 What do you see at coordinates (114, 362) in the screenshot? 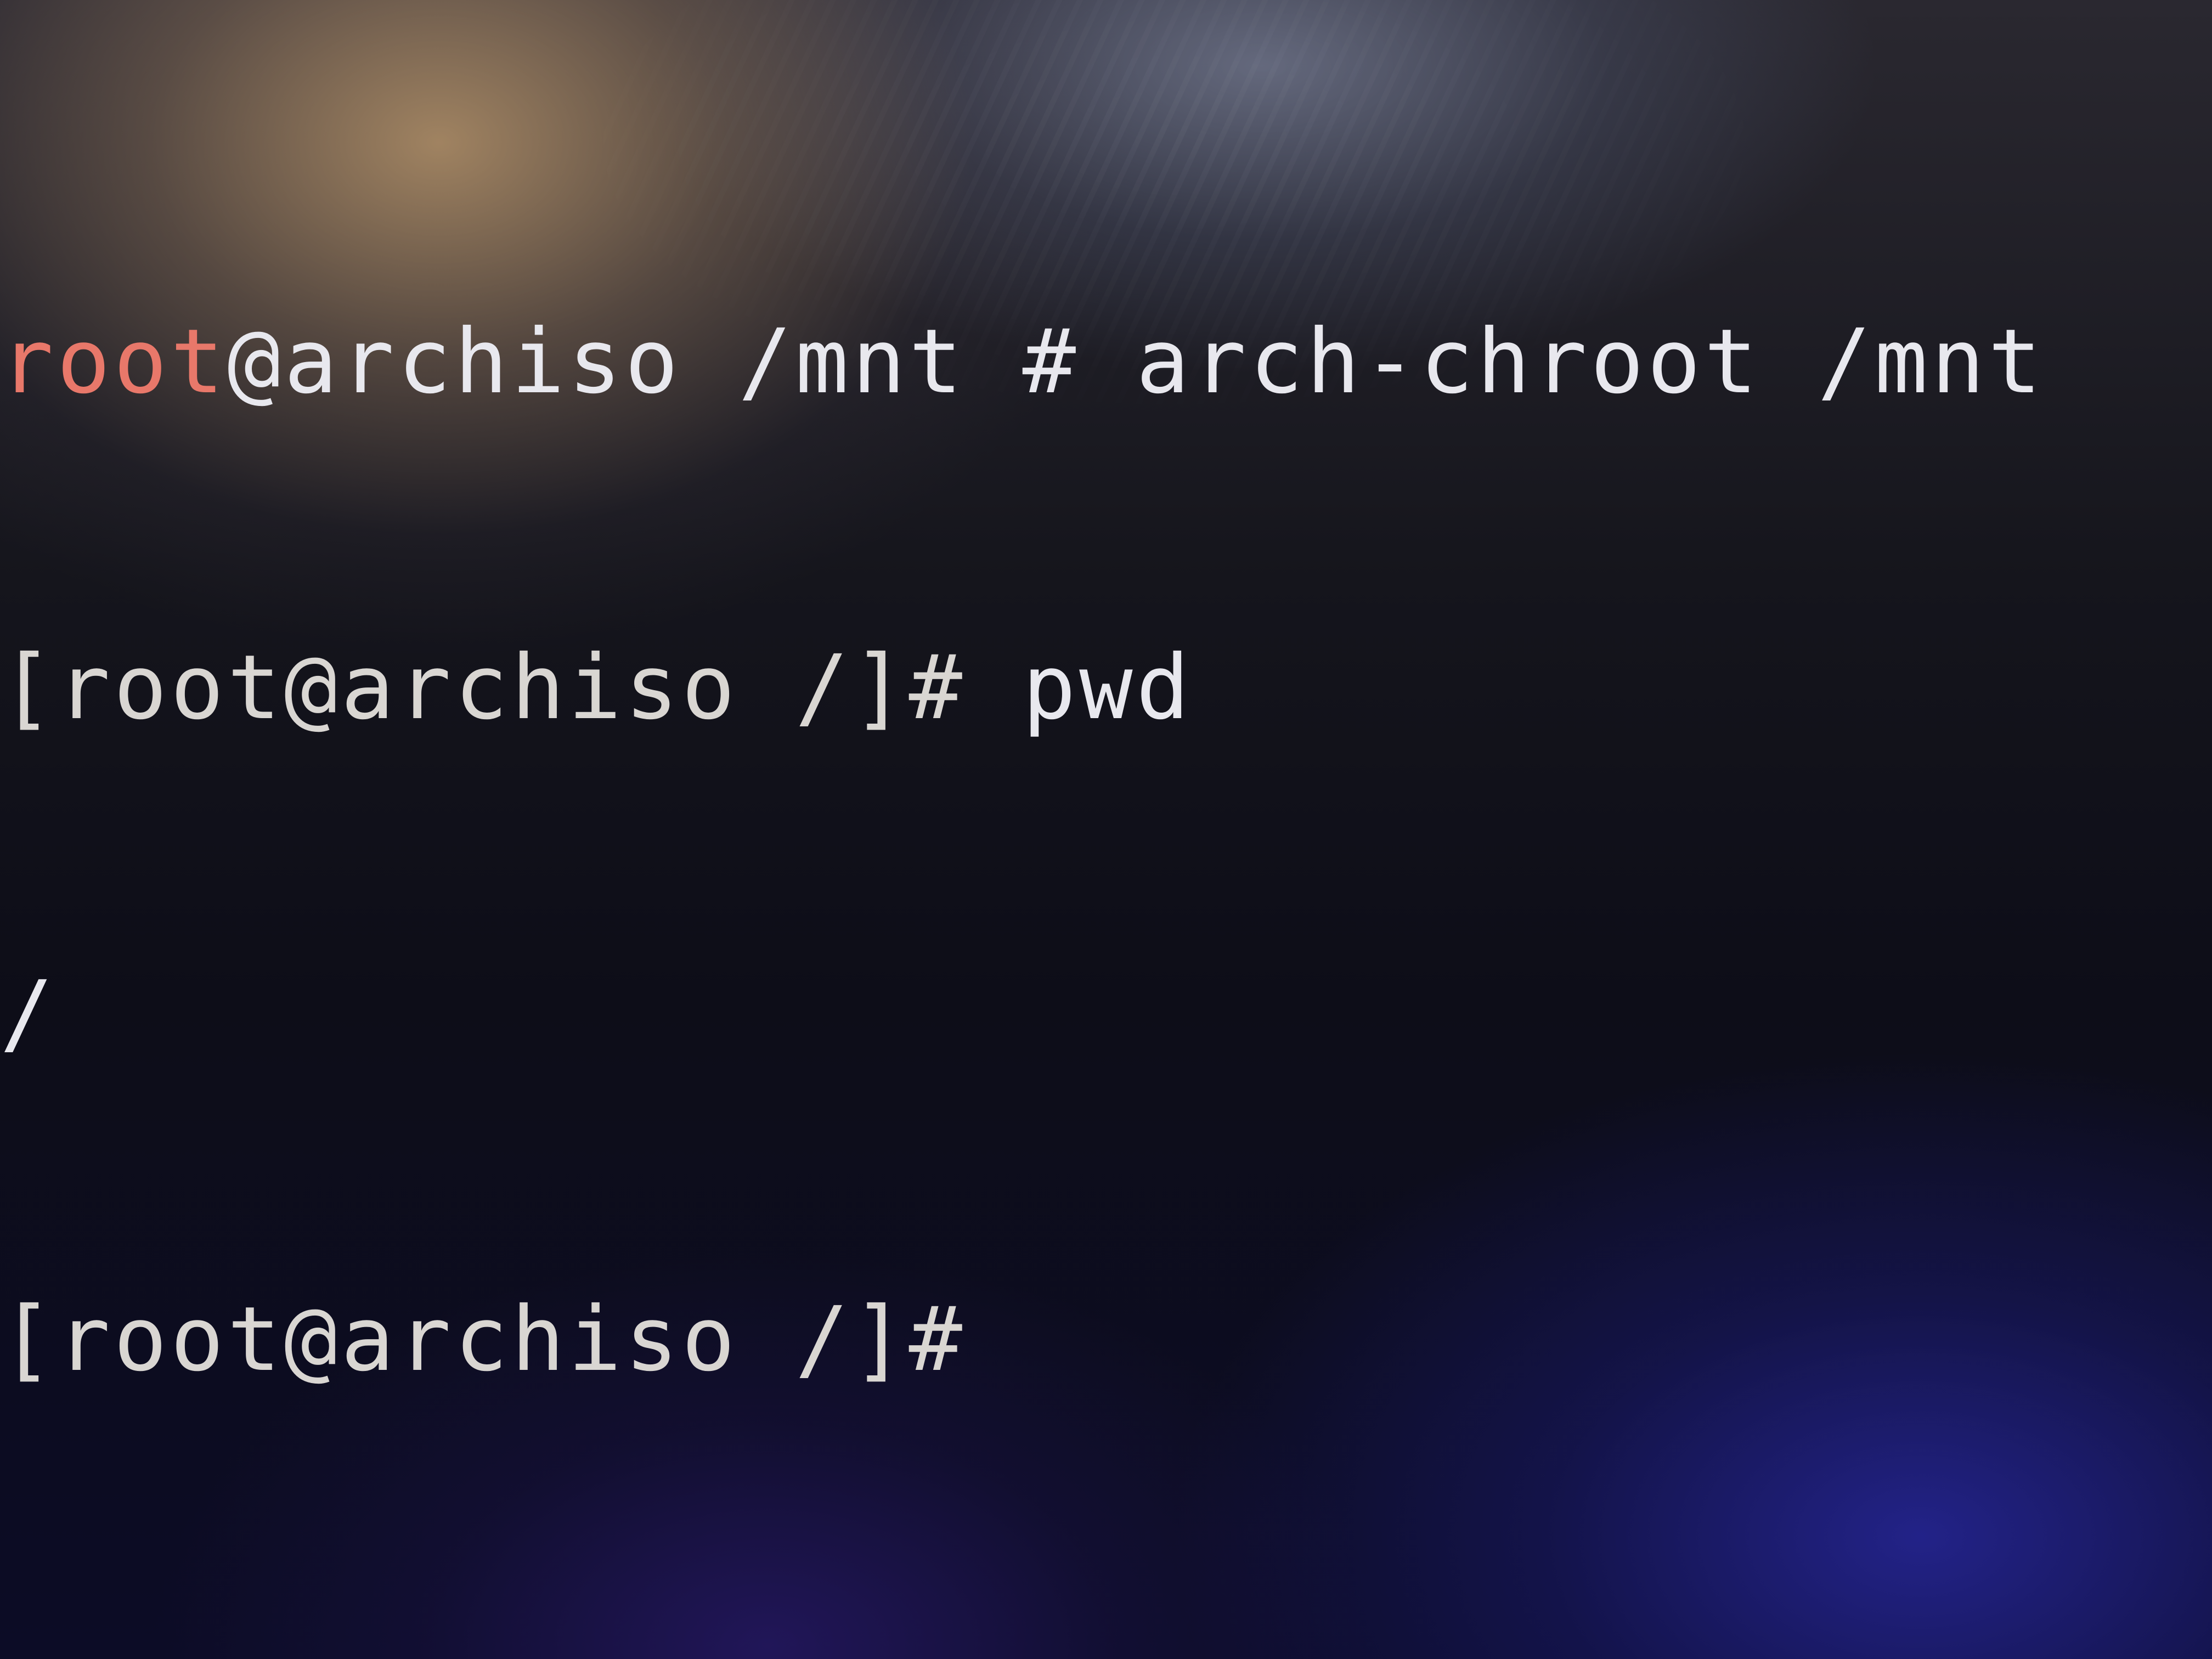
I see `prompt-username: root` at bounding box center [114, 362].